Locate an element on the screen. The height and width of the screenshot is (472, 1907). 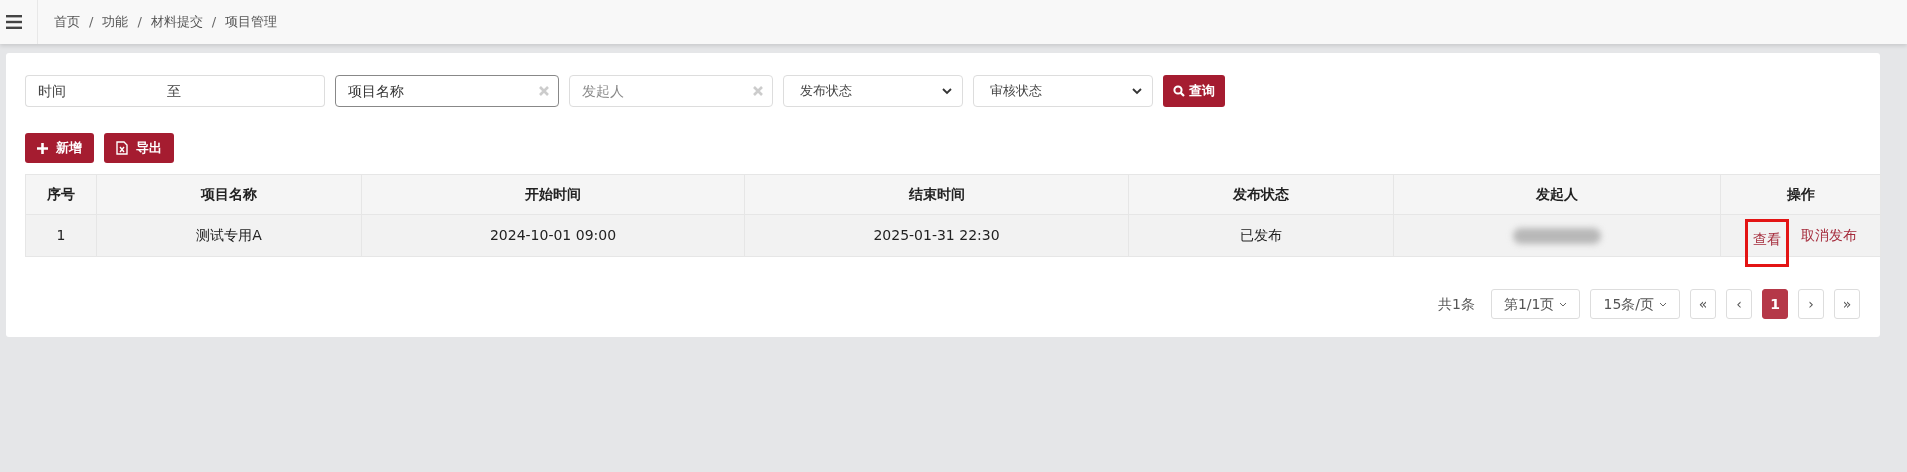
first-page-button: « is located at coordinates (1703, 304).